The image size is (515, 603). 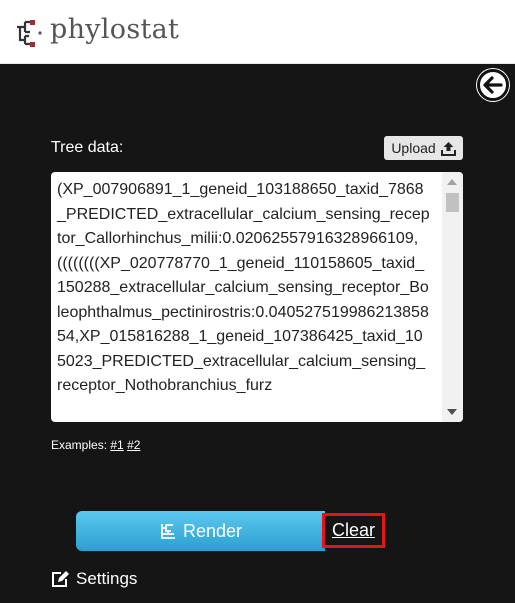 I want to click on render-button: Render, so click(x=200, y=531).